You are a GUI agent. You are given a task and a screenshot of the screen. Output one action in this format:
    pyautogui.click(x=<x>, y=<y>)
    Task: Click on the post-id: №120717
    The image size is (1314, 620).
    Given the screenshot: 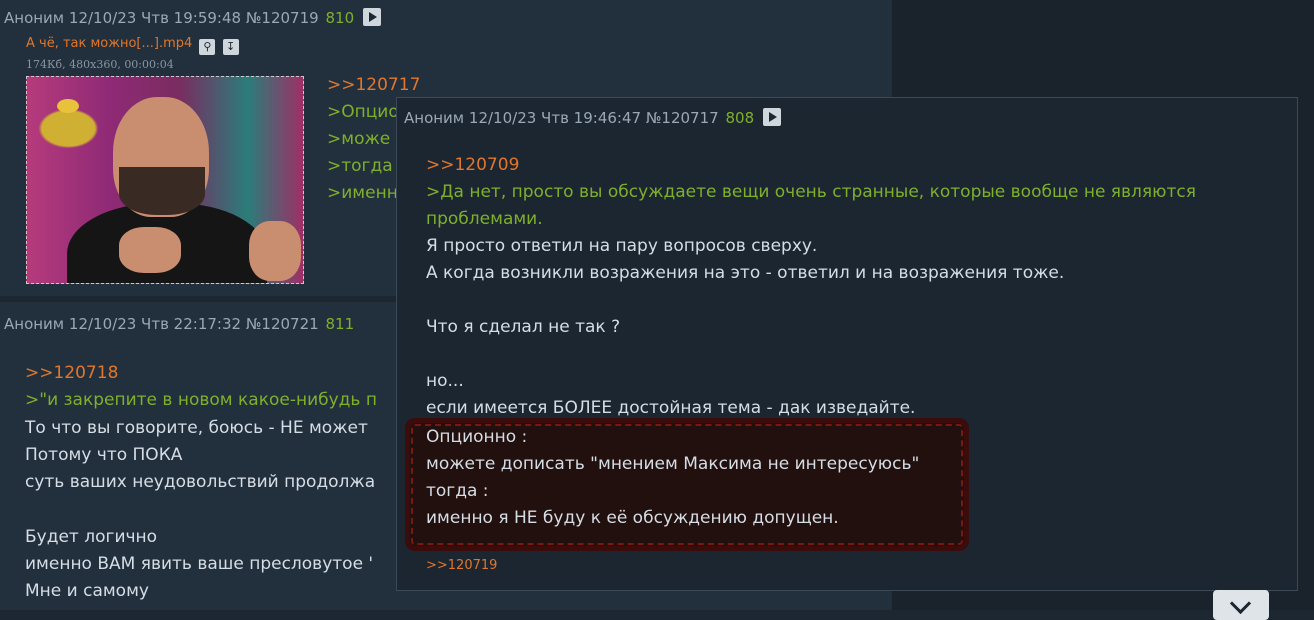 What is the action you would take?
    pyautogui.click(x=682, y=118)
    